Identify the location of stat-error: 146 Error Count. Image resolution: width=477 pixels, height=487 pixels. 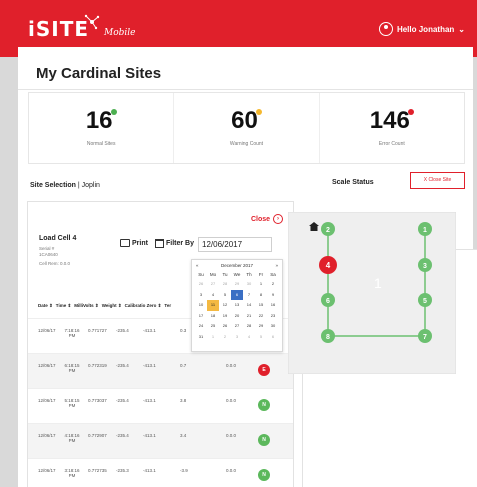
(392, 128).